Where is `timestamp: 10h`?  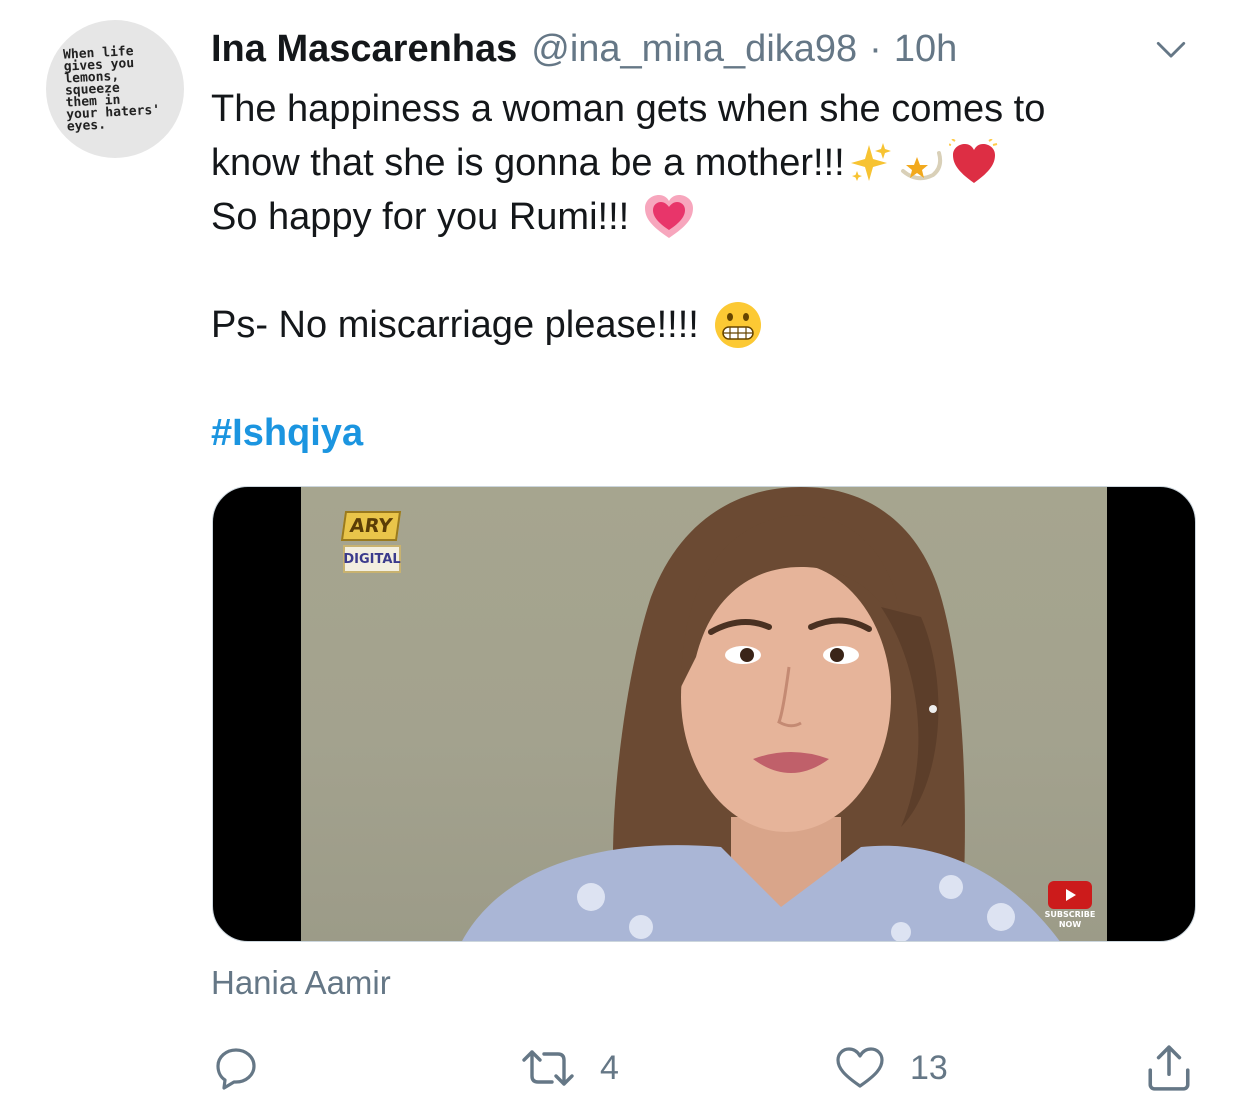 timestamp: 10h is located at coordinates (925, 49).